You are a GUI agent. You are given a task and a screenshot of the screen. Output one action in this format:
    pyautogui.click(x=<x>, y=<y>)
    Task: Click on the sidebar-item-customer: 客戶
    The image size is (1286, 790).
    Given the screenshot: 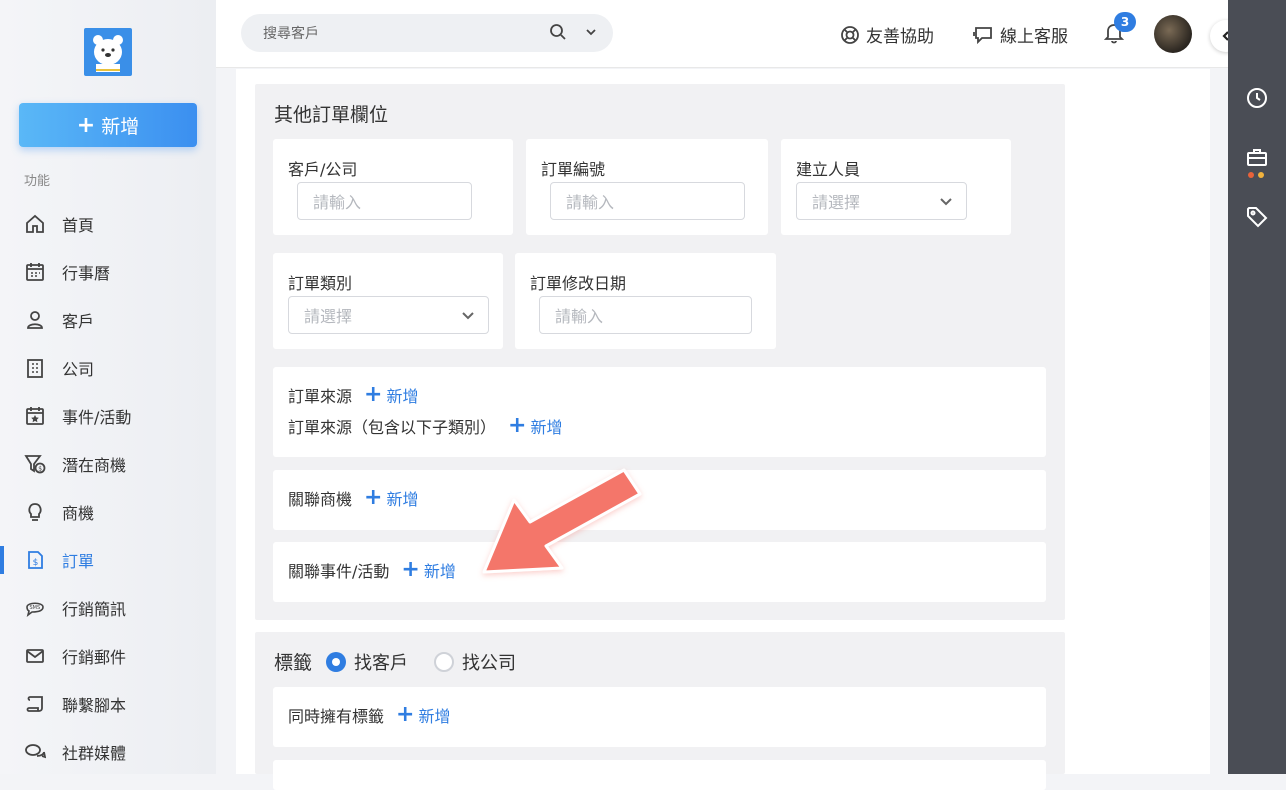 What is the action you would take?
    pyautogui.click(x=108, y=320)
    